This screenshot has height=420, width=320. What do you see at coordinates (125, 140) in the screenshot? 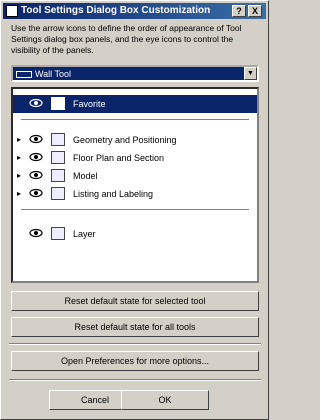
I see `panel-label: Geometry and Positioning` at bounding box center [125, 140].